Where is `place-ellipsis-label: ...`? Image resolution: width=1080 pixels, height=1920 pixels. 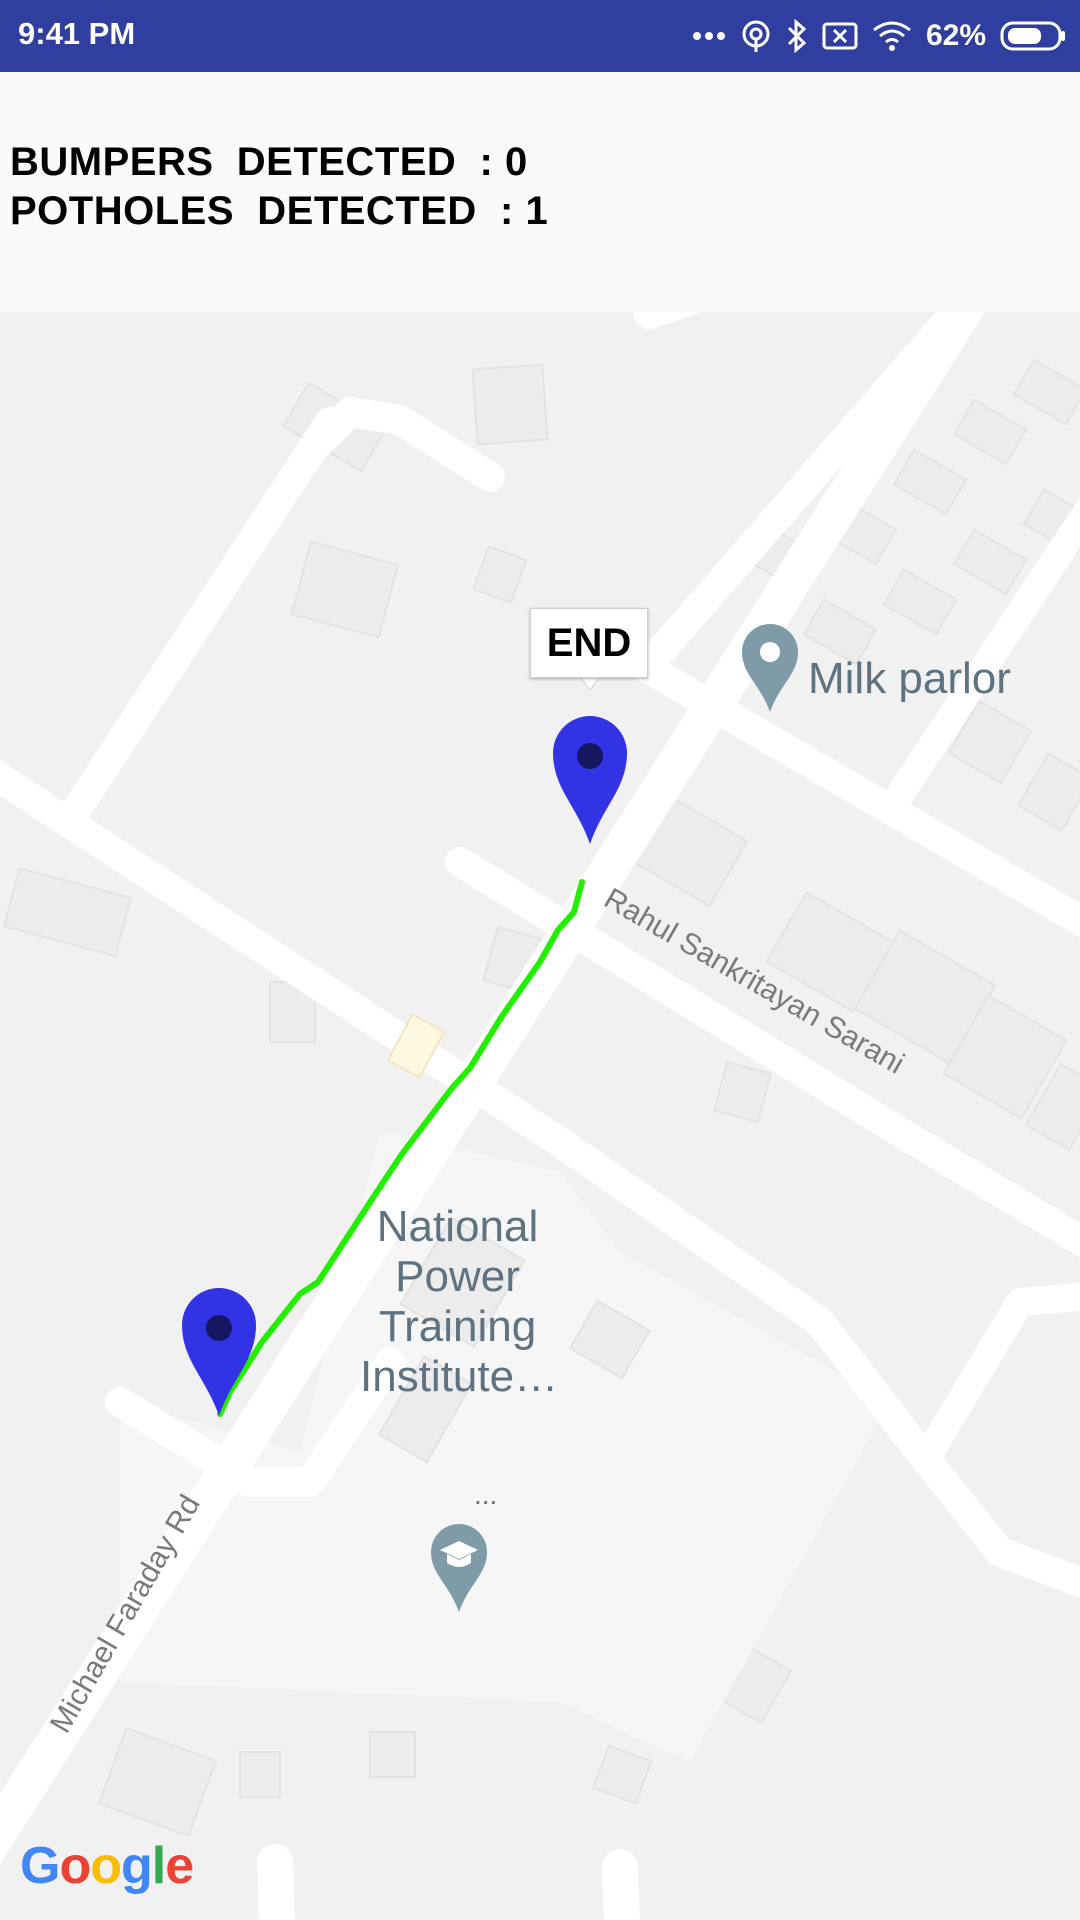
place-ellipsis-label: ... is located at coordinates (486, 1494).